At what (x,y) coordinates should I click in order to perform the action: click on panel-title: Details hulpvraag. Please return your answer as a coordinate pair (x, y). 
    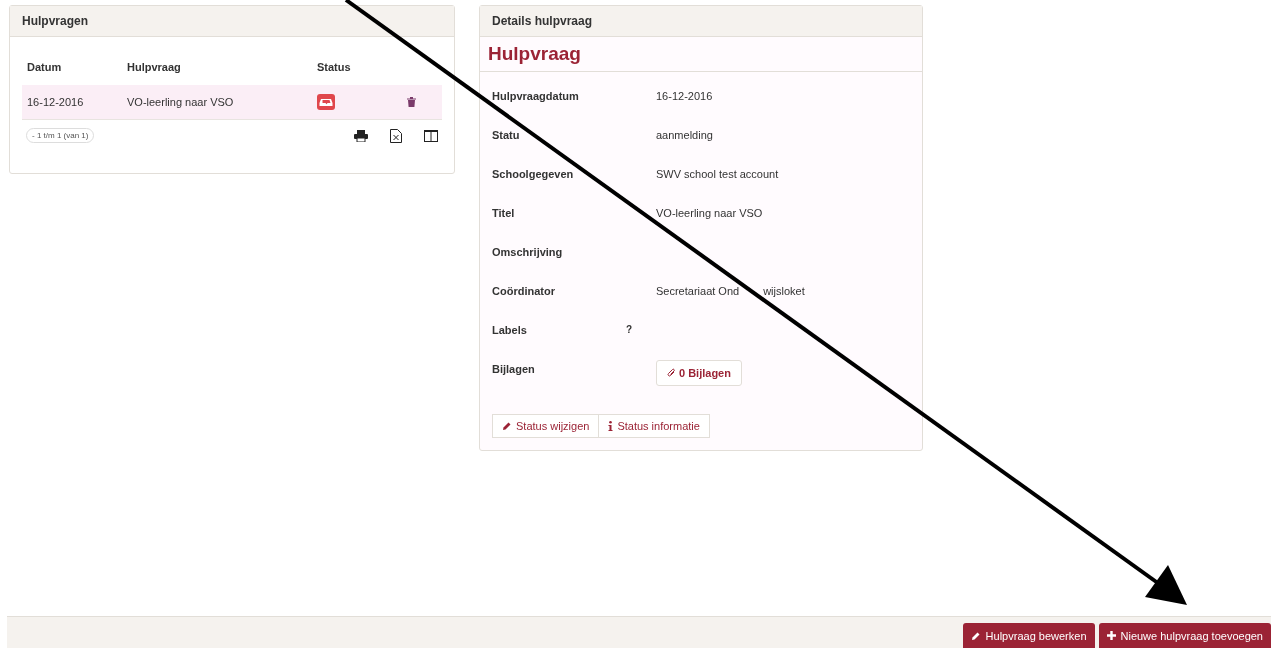
    Looking at the image, I should click on (542, 21).